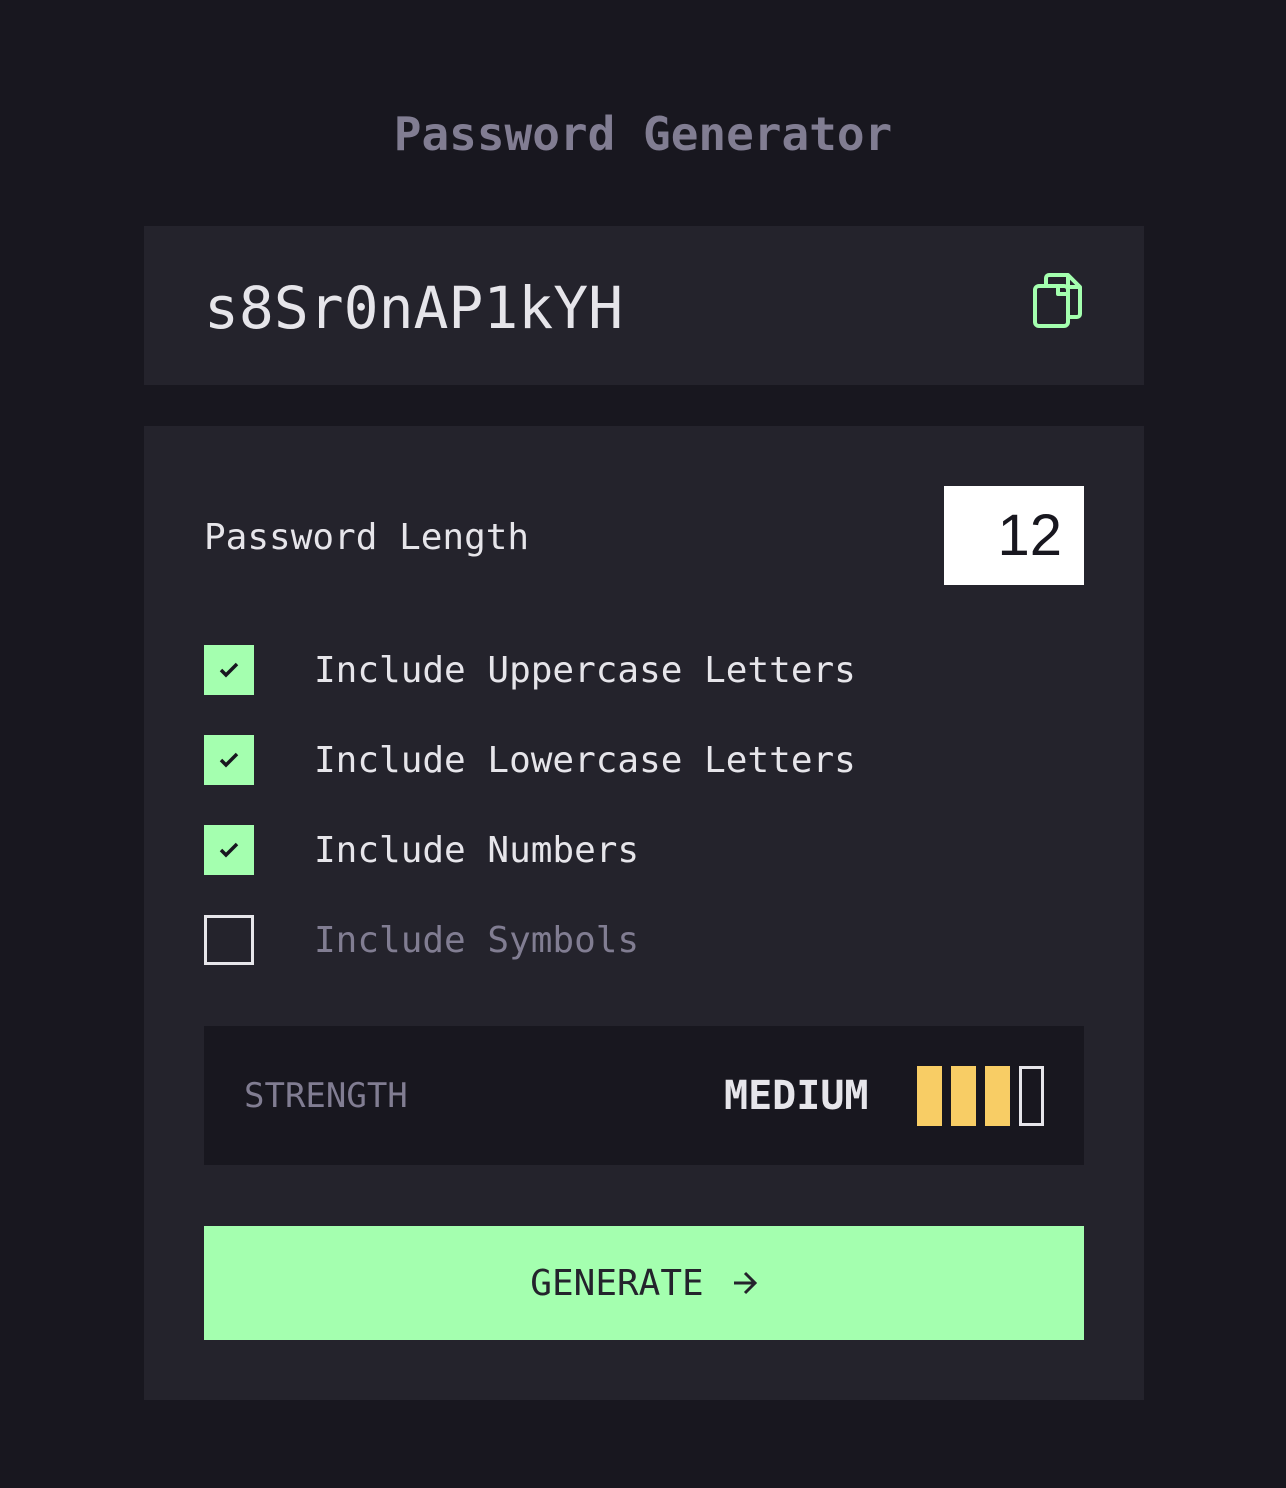 The width and height of the screenshot is (1286, 1488). I want to click on password-display: s8Sr0nAP1kYH, so click(644, 305).